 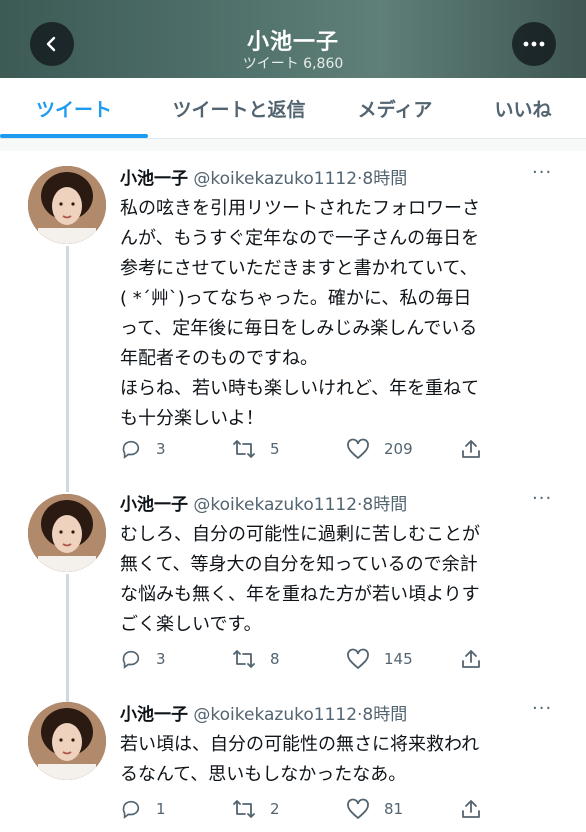 I want to click on retweet-count: 5, so click(x=275, y=449).